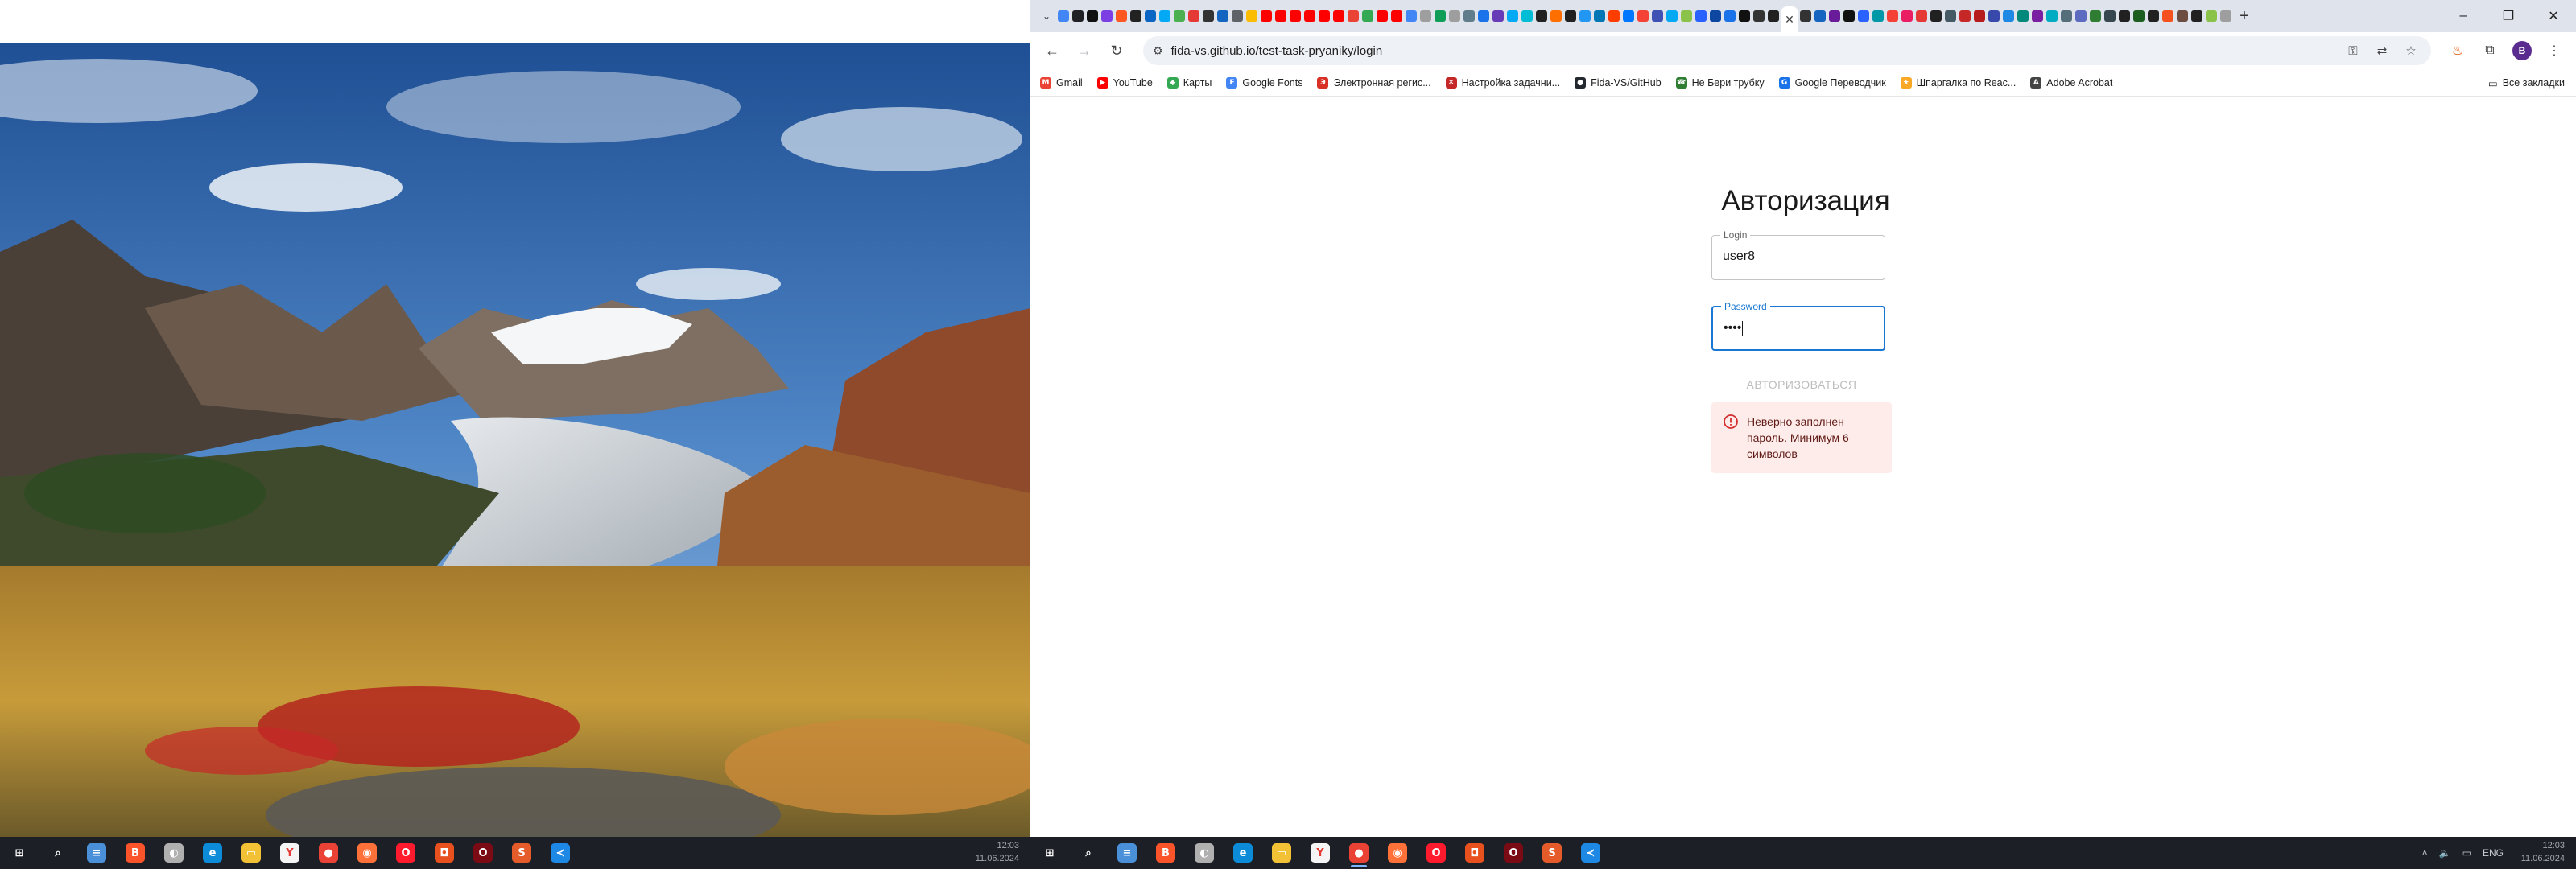 This screenshot has height=869, width=2576. What do you see at coordinates (2522, 50) in the screenshot?
I see `profile-button: B` at bounding box center [2522, 50].